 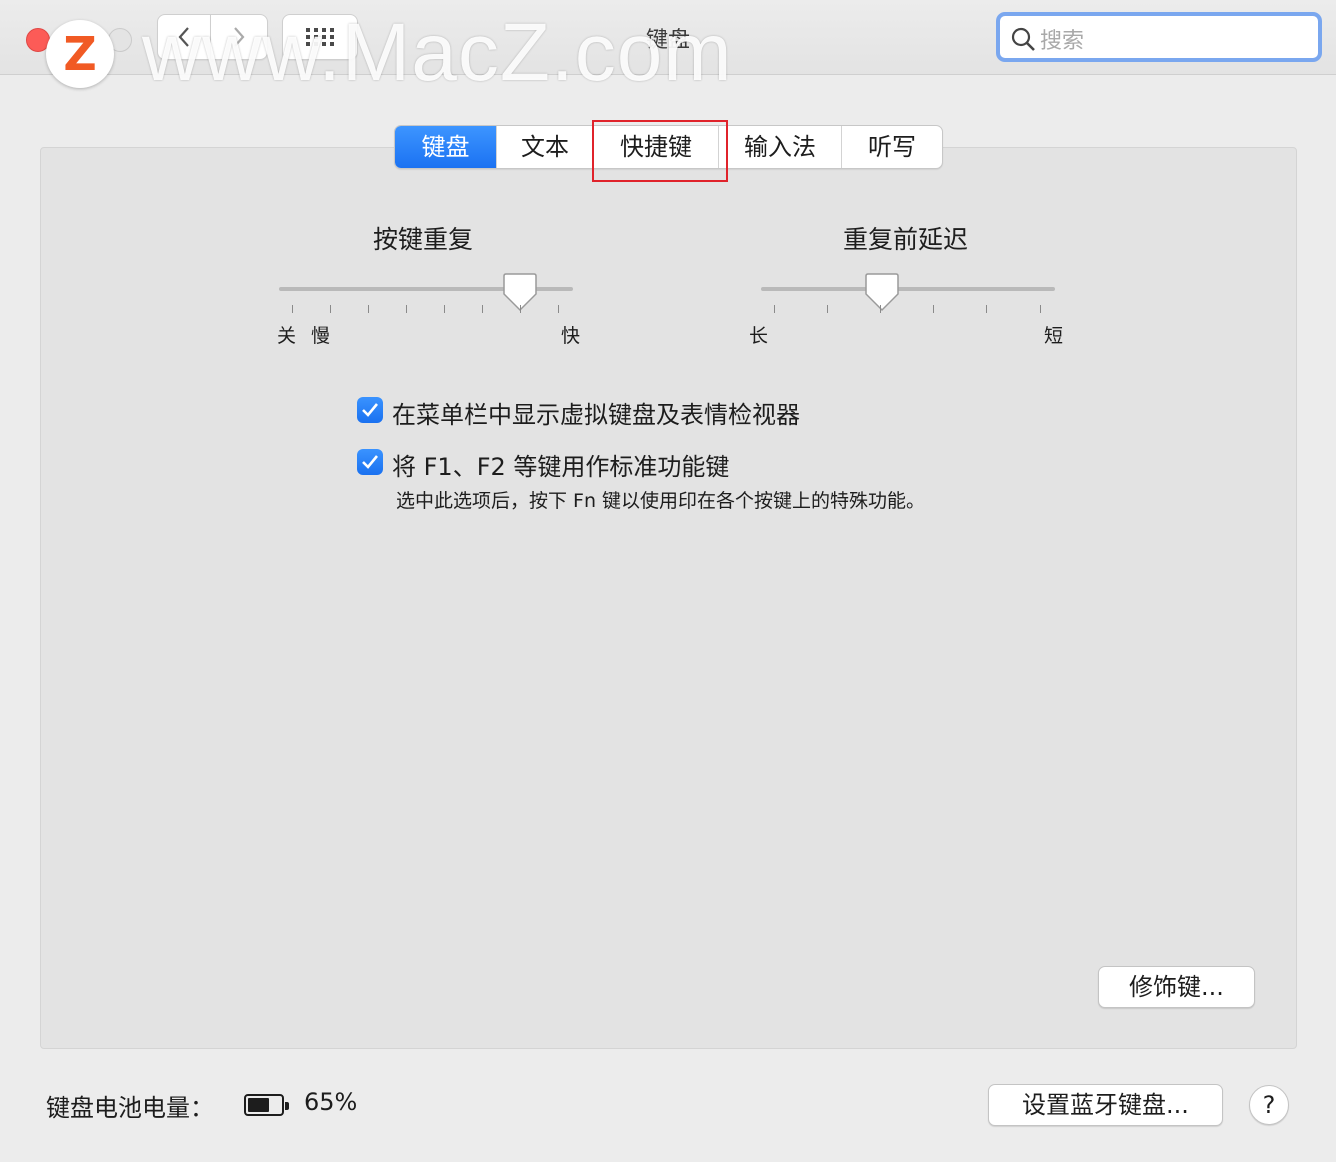 I want to click on tab-keyboard: 键盘, so click(x=445, y=147).